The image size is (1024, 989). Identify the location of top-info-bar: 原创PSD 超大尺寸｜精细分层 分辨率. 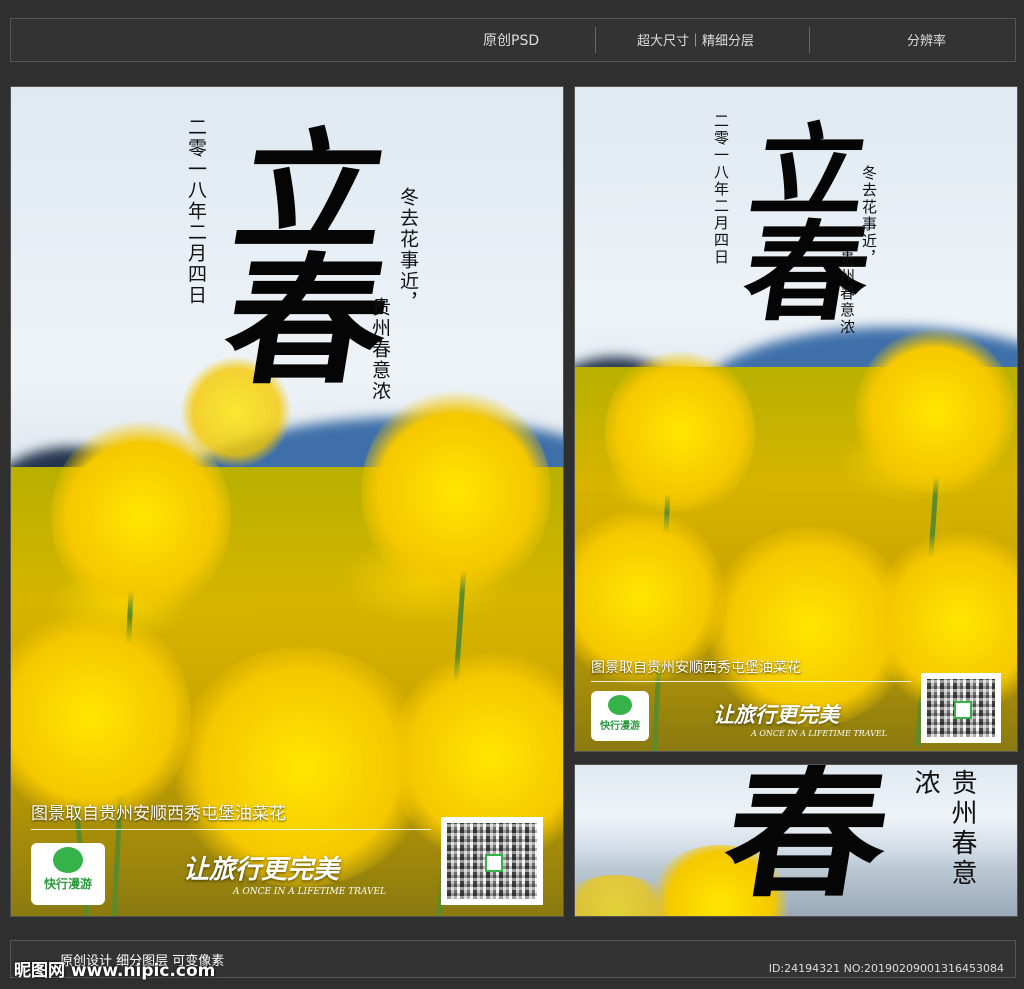
(513, 40).